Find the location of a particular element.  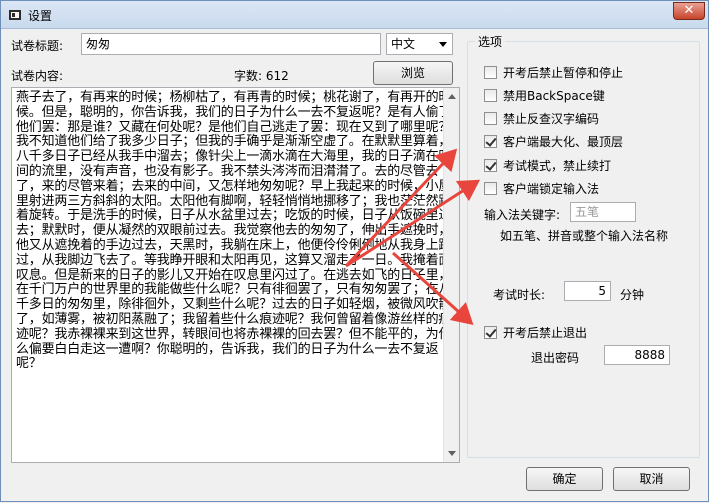

option-label: 禁用BackSpace键 is located at coordinates (554, 96).